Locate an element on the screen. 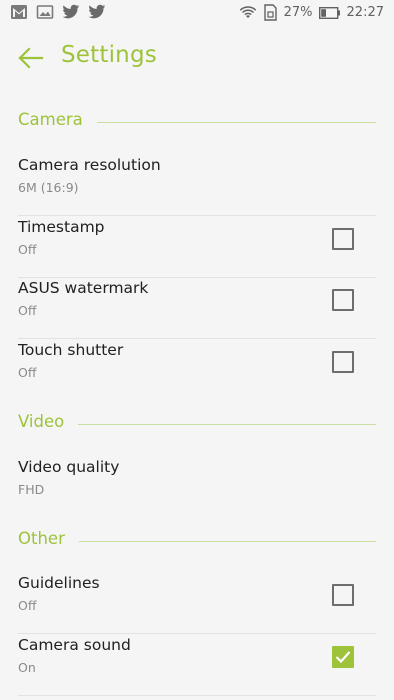 The height and width of the screenshot is (700, 394). touch-shutter-checkbox is located at coordinates (343, 362).